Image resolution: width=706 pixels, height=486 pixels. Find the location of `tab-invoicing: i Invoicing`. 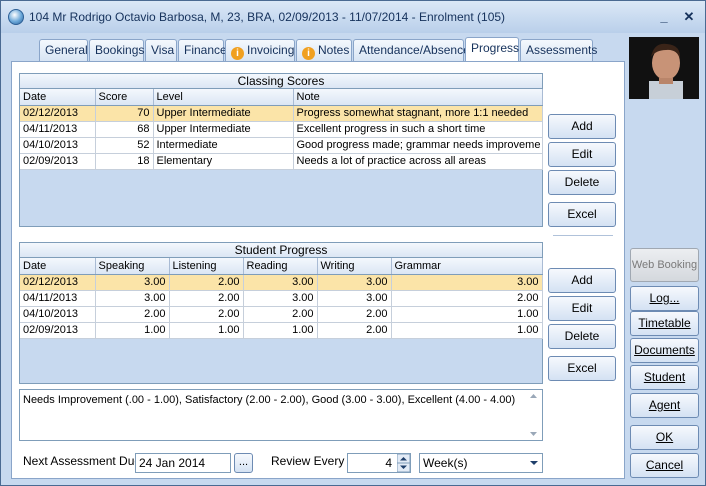

tab-invoicing: i Invoicing is located at coordinates (260, 50).